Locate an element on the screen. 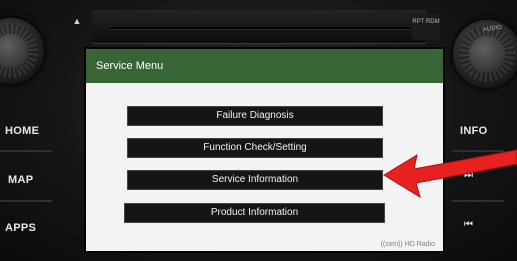 The width and height of the screenshot is (517, 261). product-information-button: Product Information is located at coordinates (254, 213).